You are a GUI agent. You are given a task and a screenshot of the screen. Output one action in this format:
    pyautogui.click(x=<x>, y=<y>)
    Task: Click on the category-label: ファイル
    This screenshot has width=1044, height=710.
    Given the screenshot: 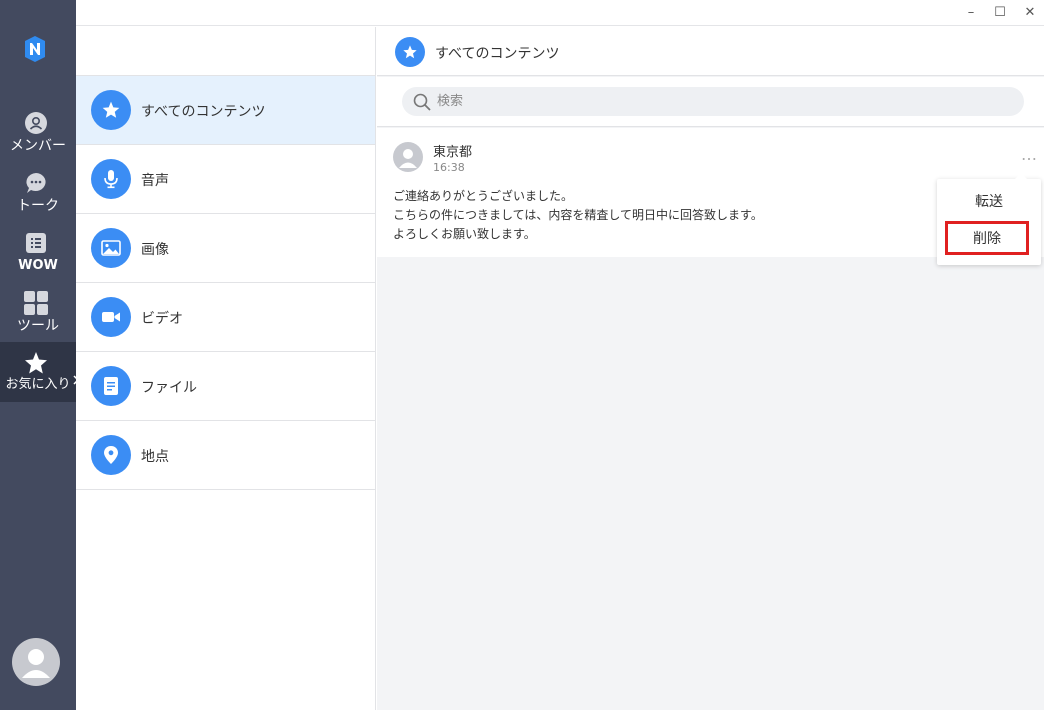 What is the action you would take?
    pyautogui.click(x=169, y=388)
    